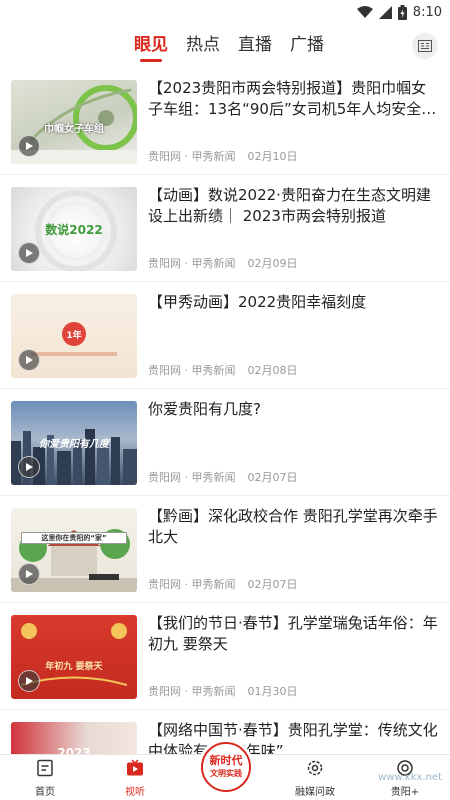 This screenshot has height=800, width=450. What do you see at coordinates (151, 47) in the screenshot?
I see `tab-yanjian: 眼见` at bounding box center [151, 47].